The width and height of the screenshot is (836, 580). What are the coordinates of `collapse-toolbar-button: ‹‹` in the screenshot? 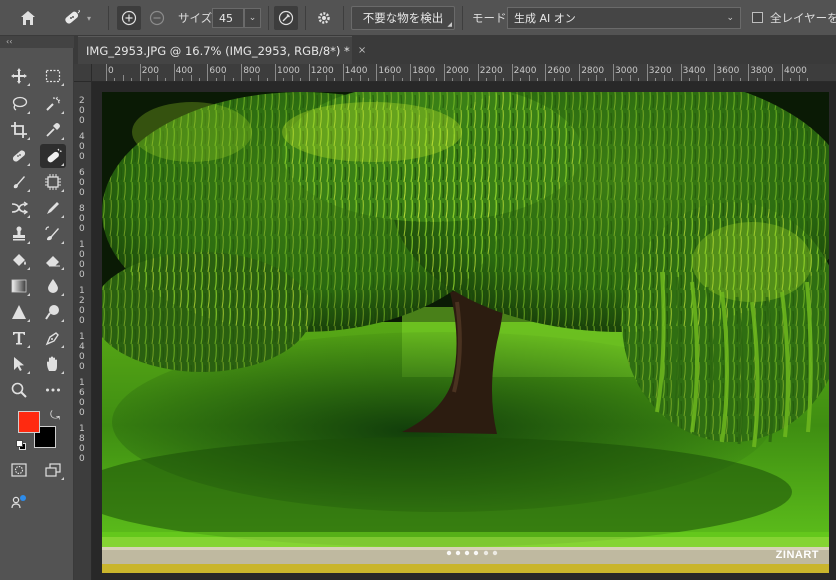 It's located at (37, 42).